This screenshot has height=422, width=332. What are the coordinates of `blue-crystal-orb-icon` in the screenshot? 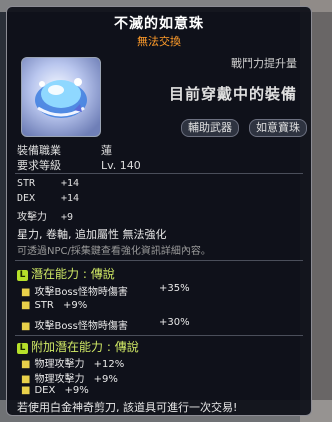 It's located at (61, 98).